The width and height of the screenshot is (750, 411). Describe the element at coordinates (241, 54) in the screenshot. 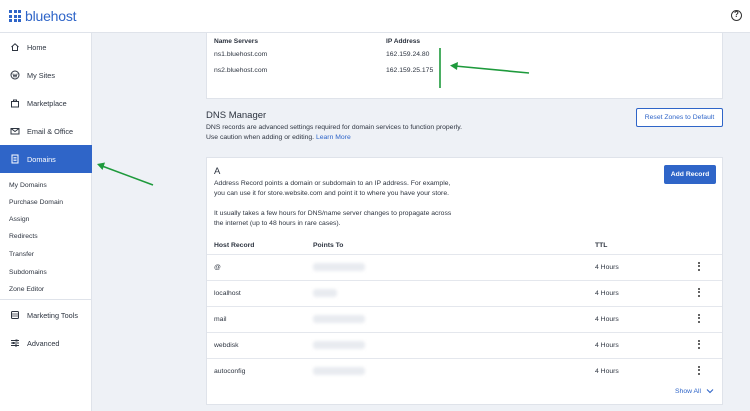

I see `name-server-1: ns1.bluehost.com` at that location.